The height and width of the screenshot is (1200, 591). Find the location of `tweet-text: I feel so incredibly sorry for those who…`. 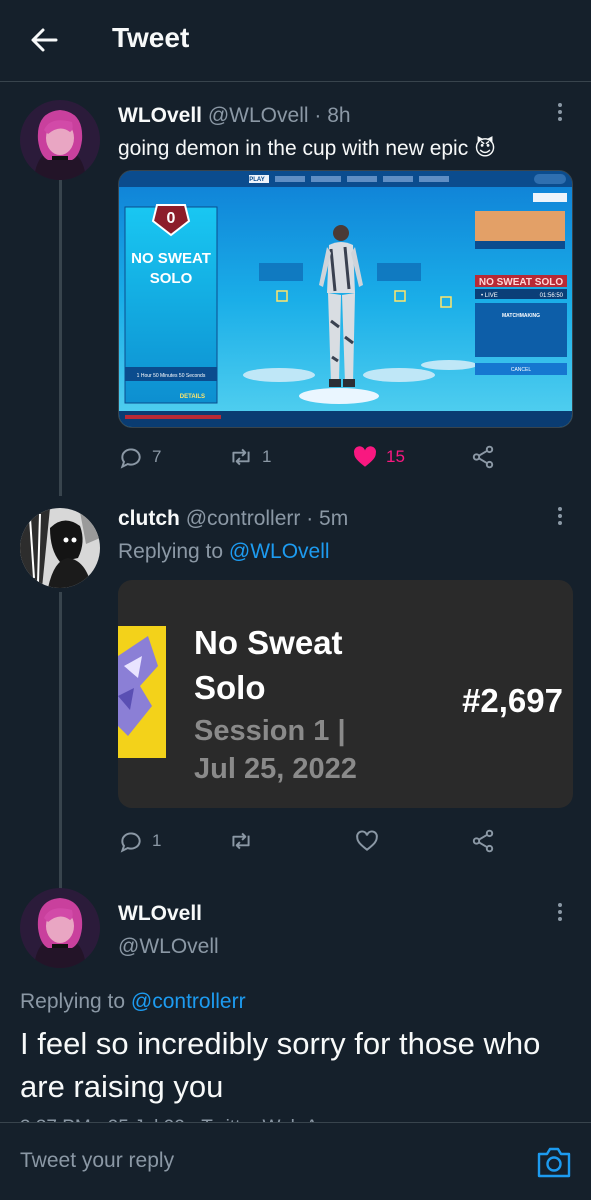

tweet-text: I feel so incredibly sorry for those who… is located at coordinates (280, 1065).